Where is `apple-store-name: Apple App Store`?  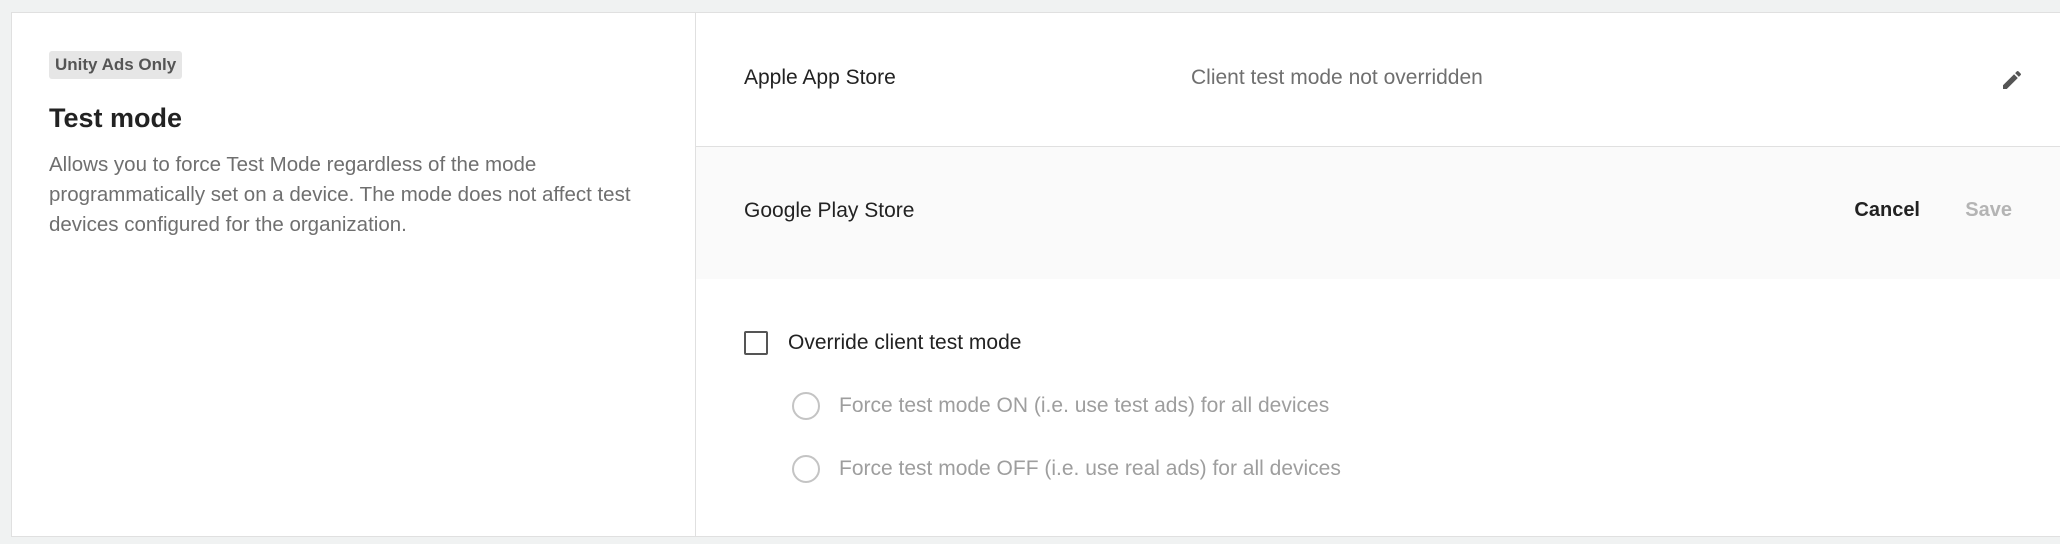
apple-store-name: Apple App Store is located at coordinates (820, 77).